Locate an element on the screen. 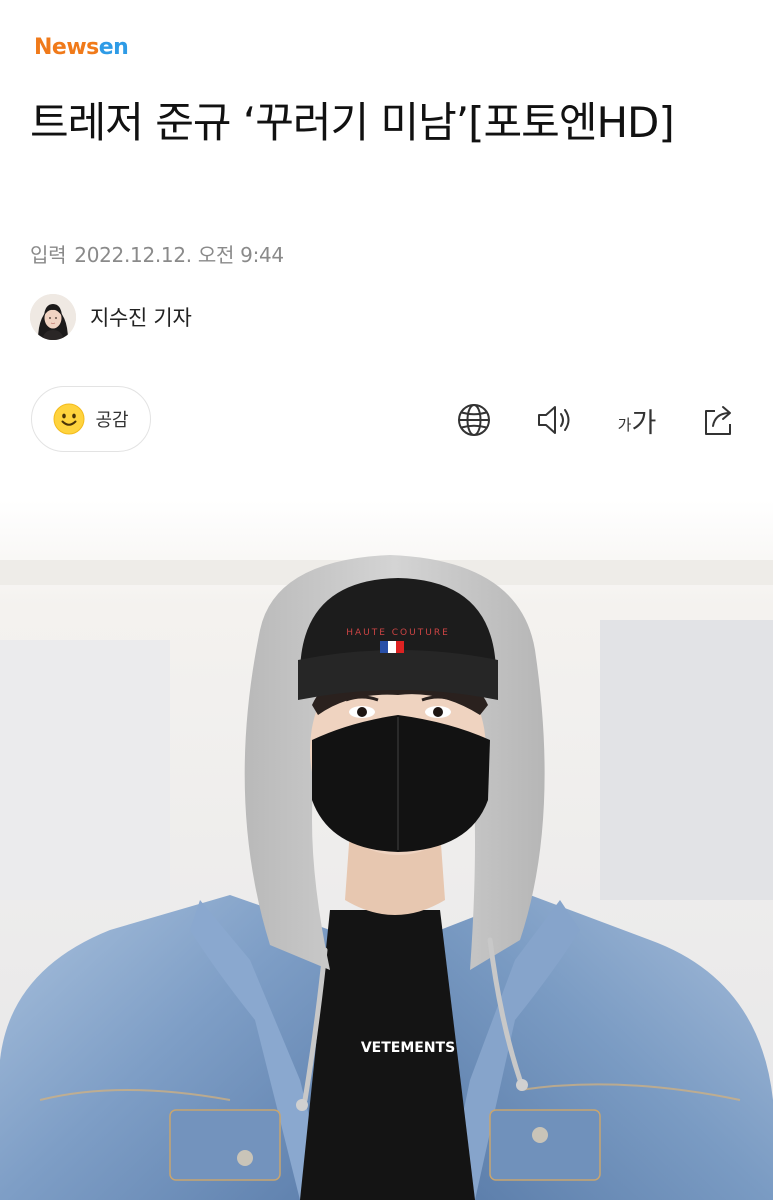  smile-icon is located at coordinates (69, 419).